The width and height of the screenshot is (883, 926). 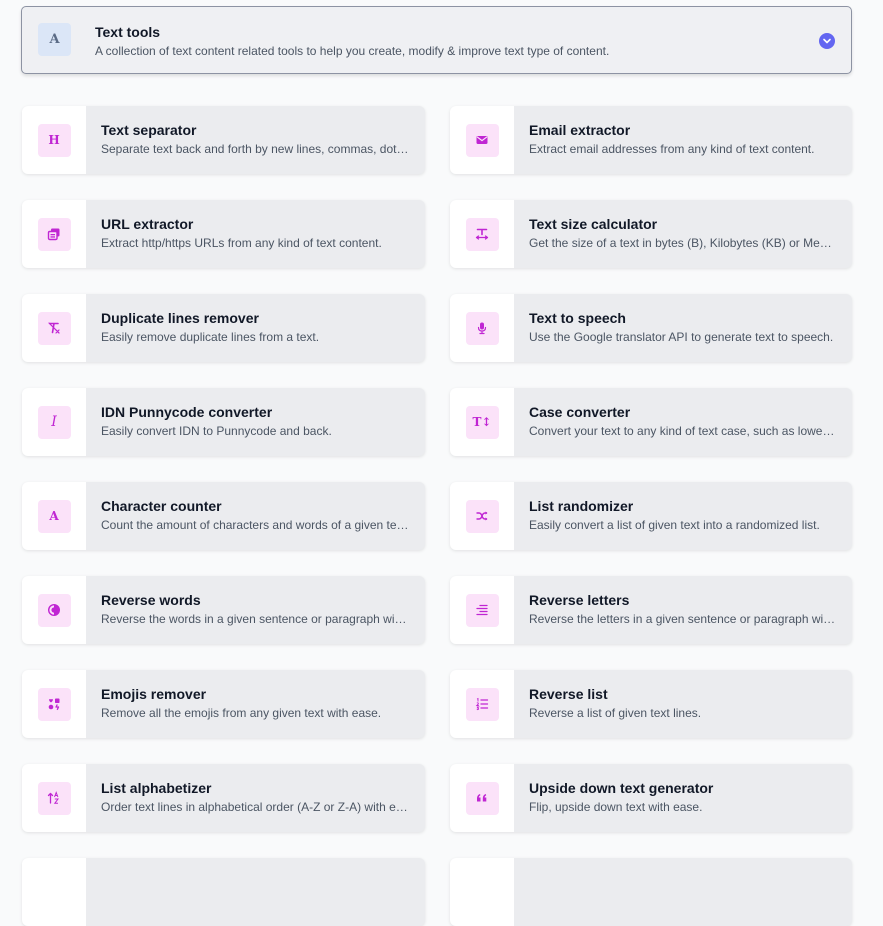 I want to click on remove-format-icon, so click(x=54, y=328).